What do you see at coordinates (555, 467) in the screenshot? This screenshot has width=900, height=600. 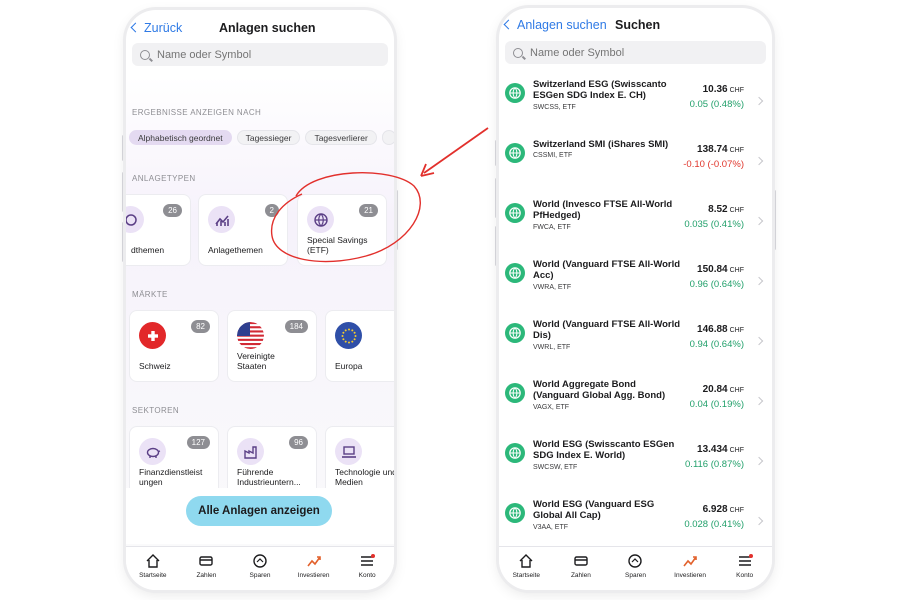 I see `etf-symbol: SWCSW, ETF` at bounding box center [555, 467].